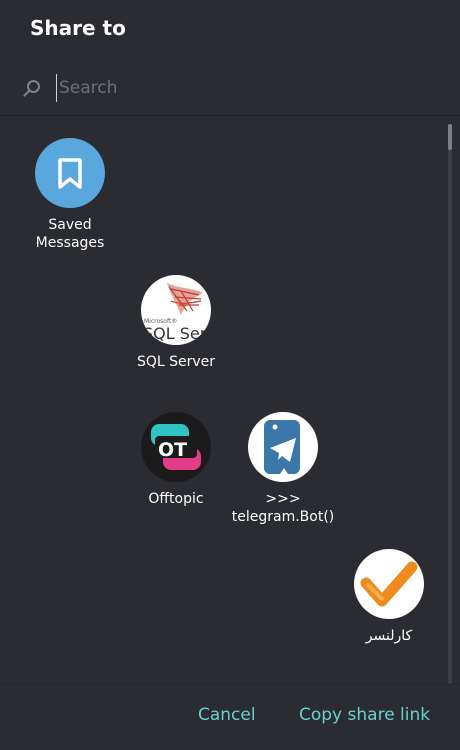  I want to click on search-bar, so click(230, 88).